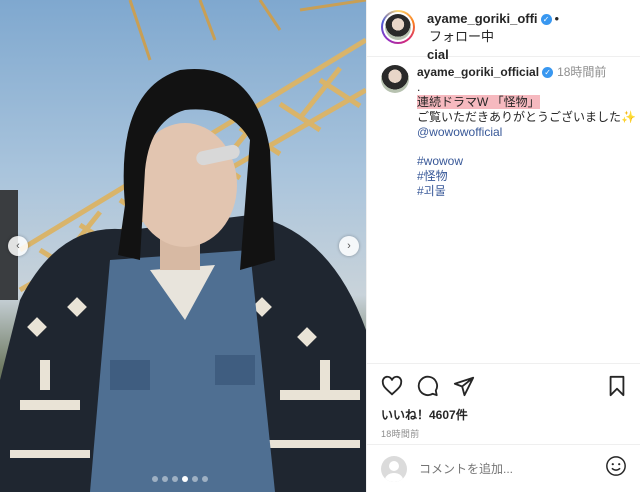 This screenshot has height=492, width=640. Describe the element at coordinates (438, 54) in the screenshot. I see `header-username-continued: cial` at that location.